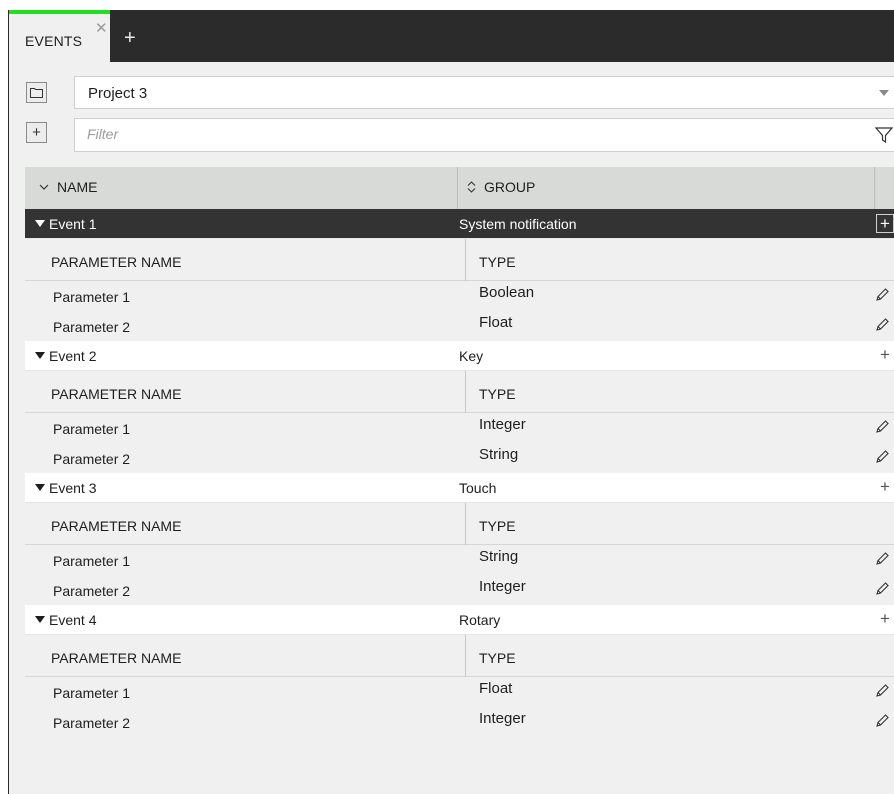 The height and width of the screenshot is (794, 894). What do you see at coordinates (459, 326) in the screenshot?
I see `parameter-row: Parameter 2 Float` at bounding box center [459, 326].